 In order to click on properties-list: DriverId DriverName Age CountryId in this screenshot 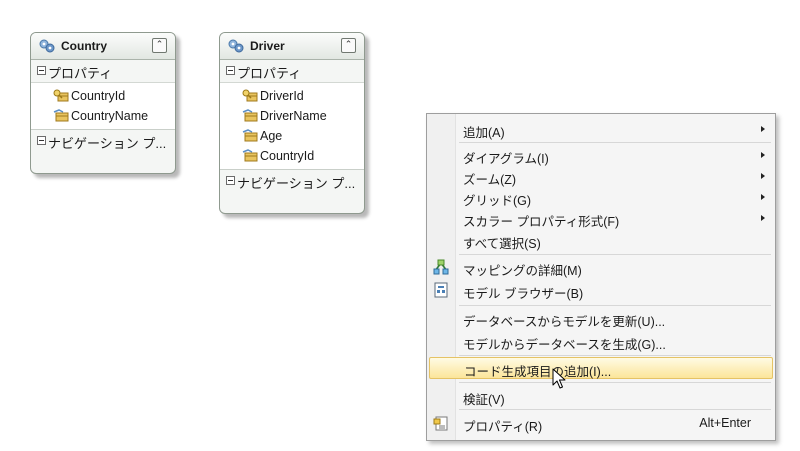, I will do `click(292, 126)`.